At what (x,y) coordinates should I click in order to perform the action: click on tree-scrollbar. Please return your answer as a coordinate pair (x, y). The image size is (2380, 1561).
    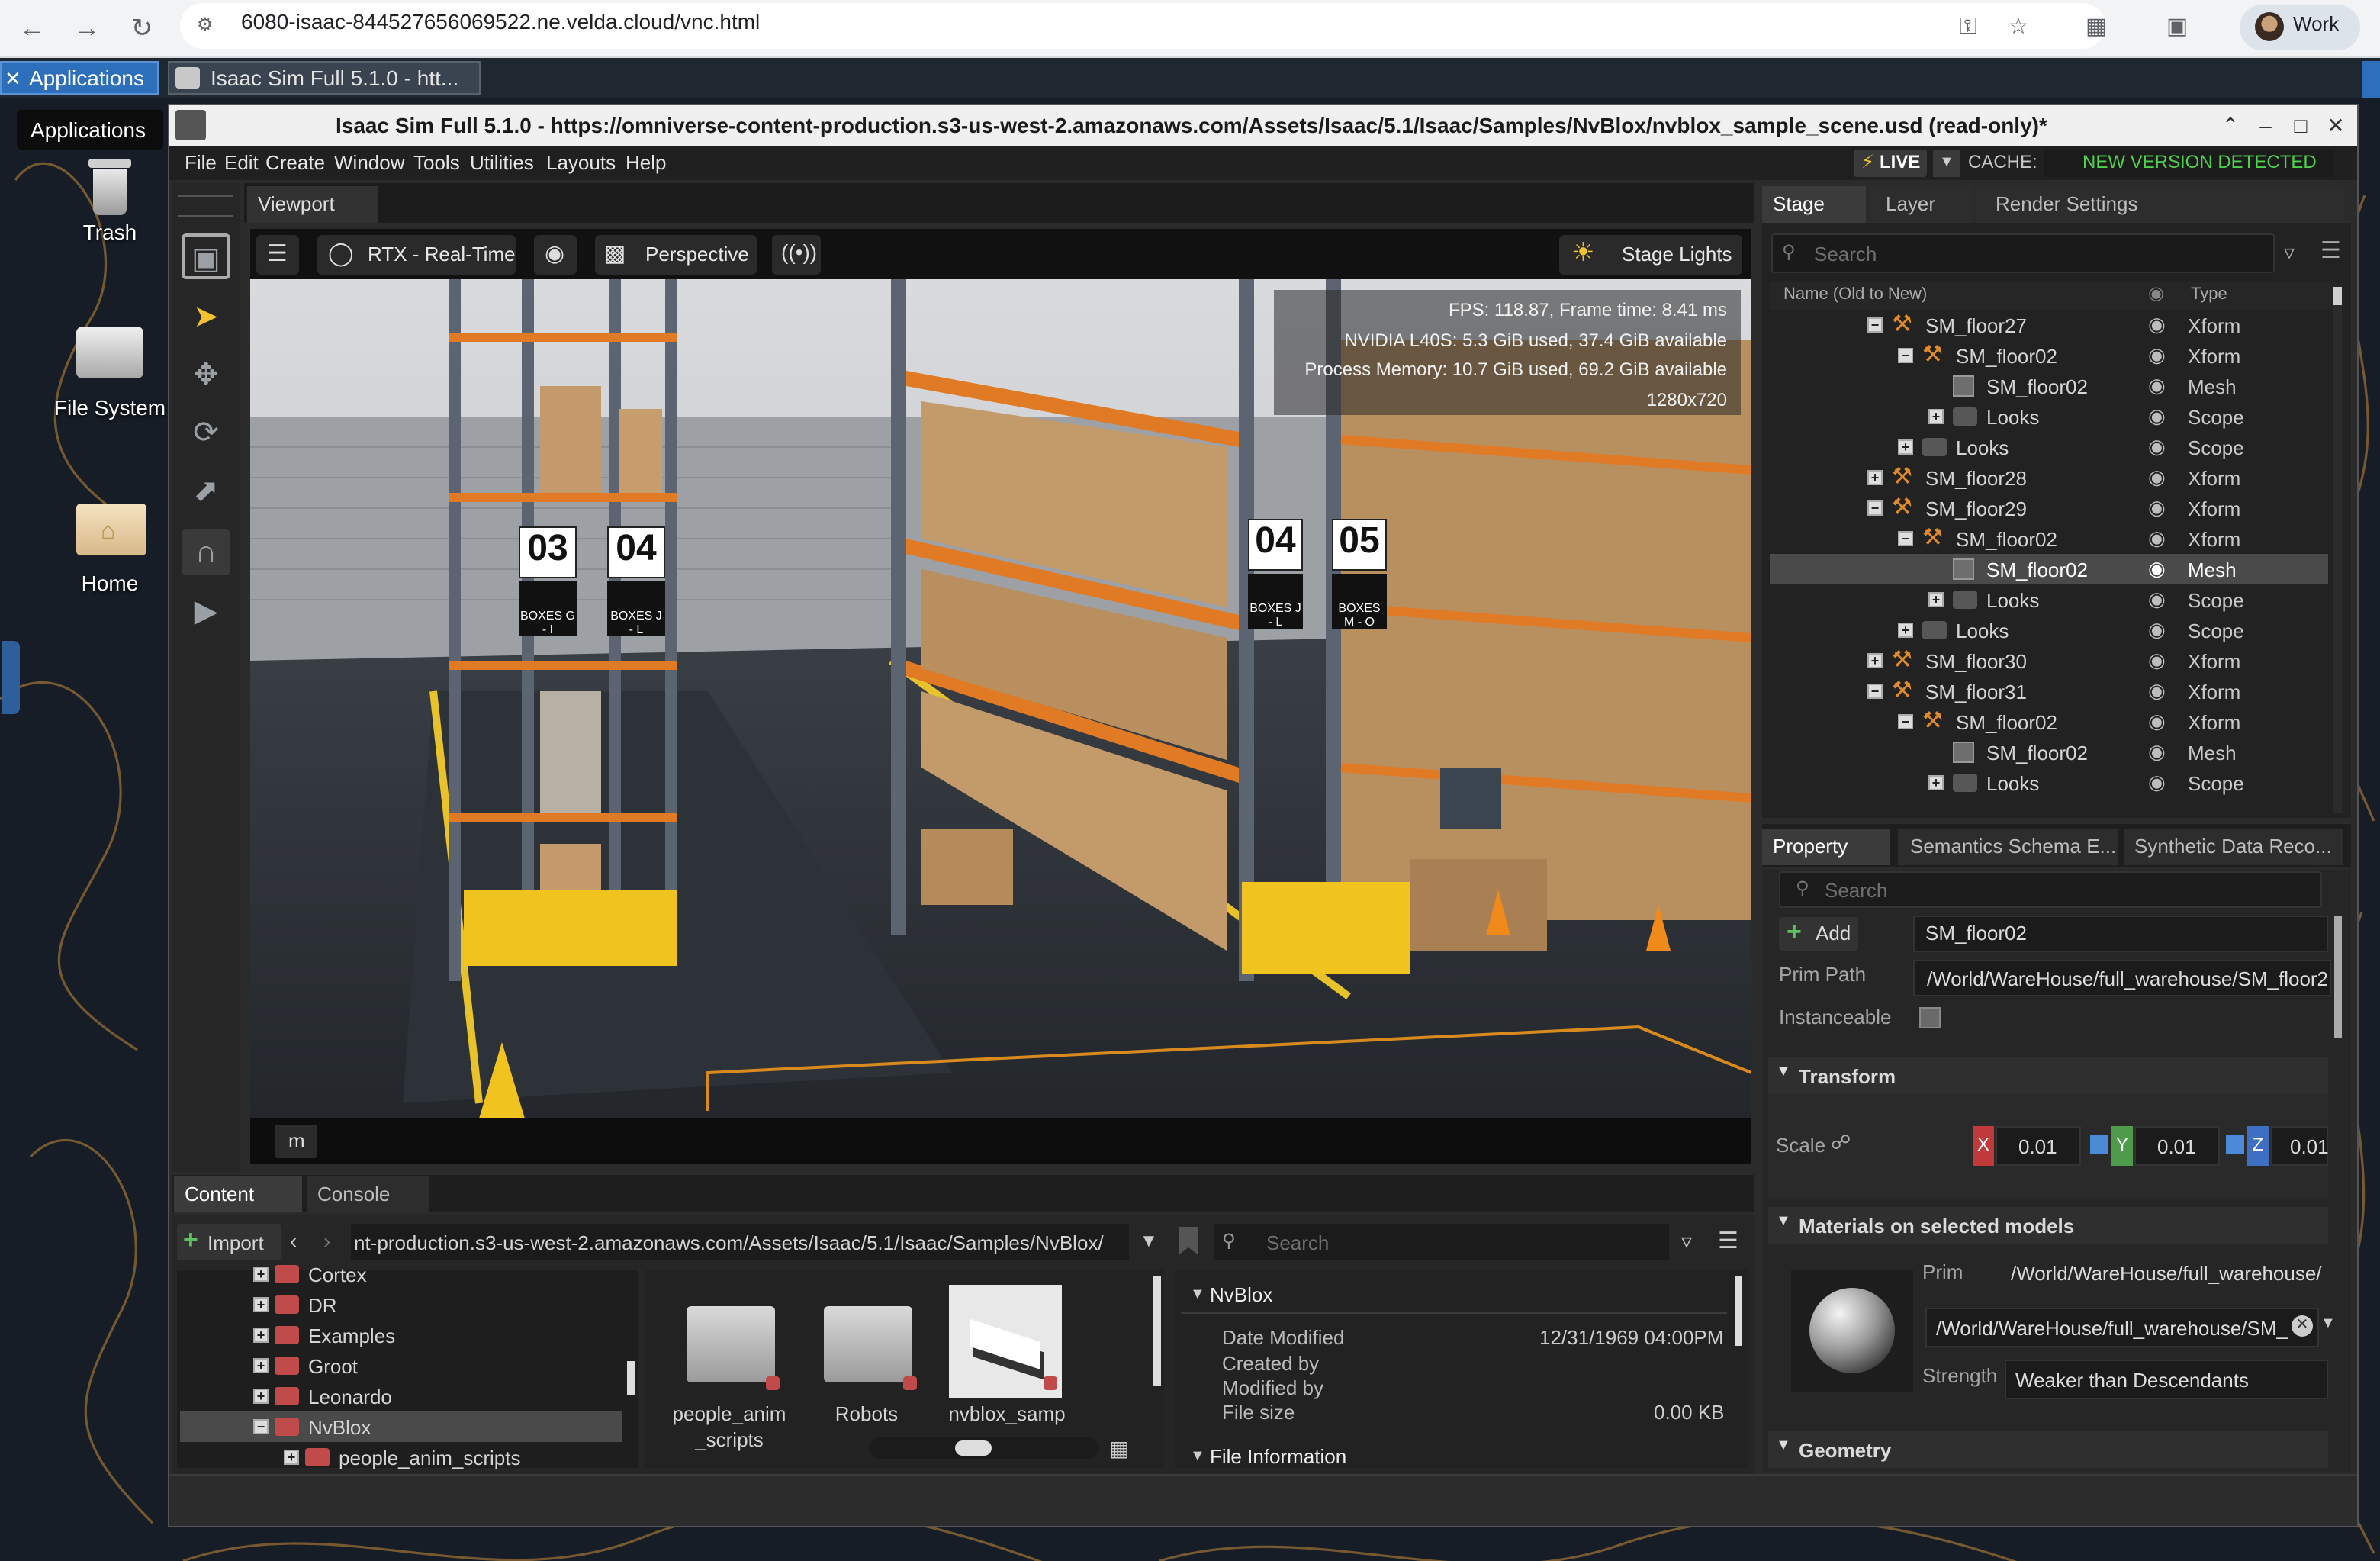
    Looking at the image, I should click on (631, 1378).